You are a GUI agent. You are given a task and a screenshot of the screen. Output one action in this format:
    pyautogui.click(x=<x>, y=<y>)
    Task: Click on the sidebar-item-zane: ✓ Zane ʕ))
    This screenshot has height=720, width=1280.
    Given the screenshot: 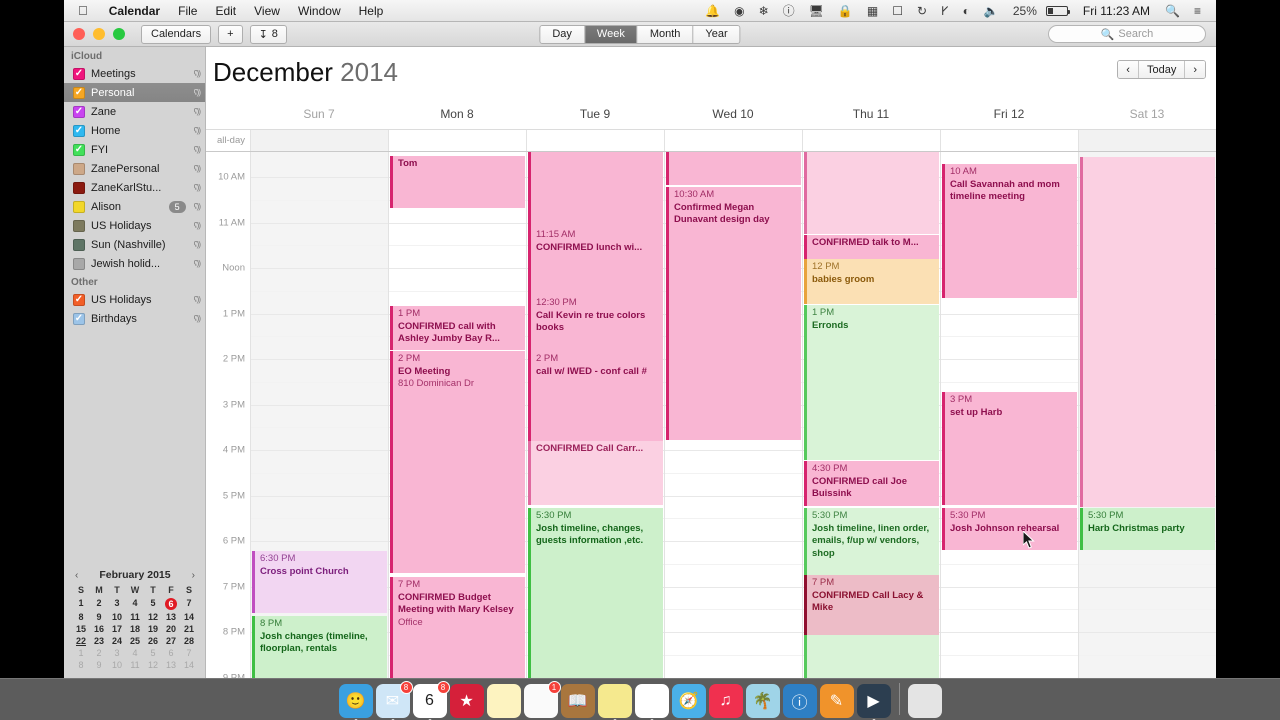 What is the action you would take?
    pyautogui.click(x=134, y=111)
    